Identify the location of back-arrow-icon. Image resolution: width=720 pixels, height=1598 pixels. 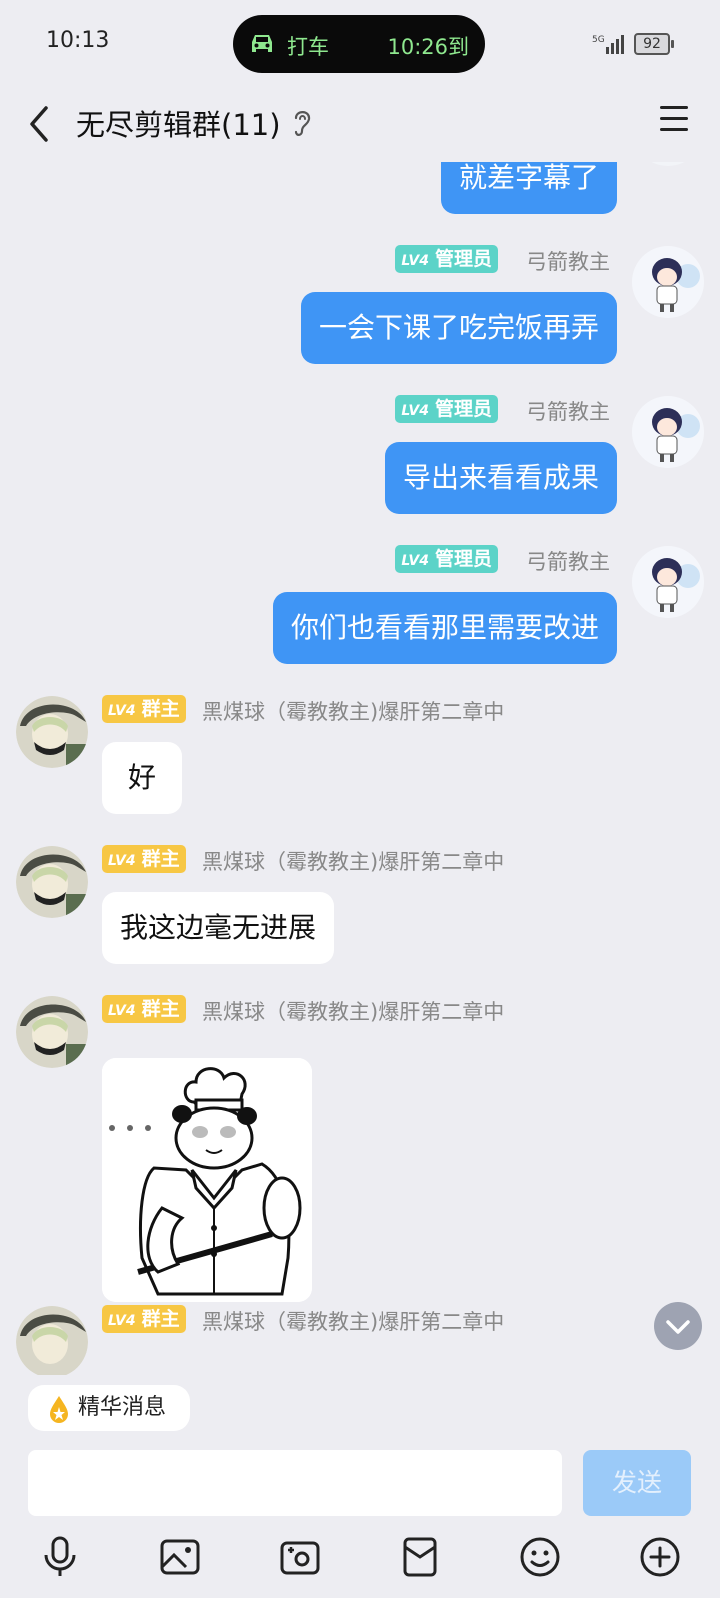
(40, 124).